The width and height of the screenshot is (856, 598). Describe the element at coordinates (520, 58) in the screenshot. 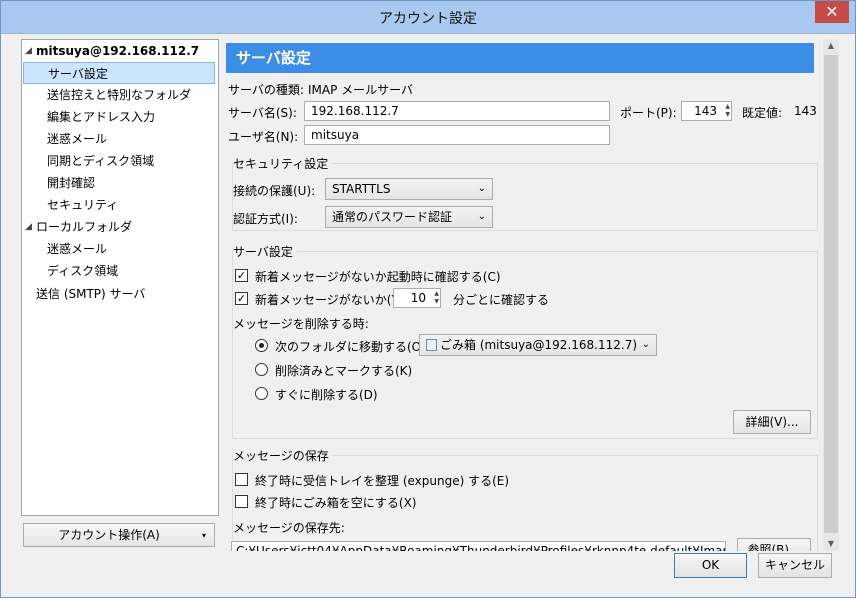

I see `page-title: サーバ設定` at that location.